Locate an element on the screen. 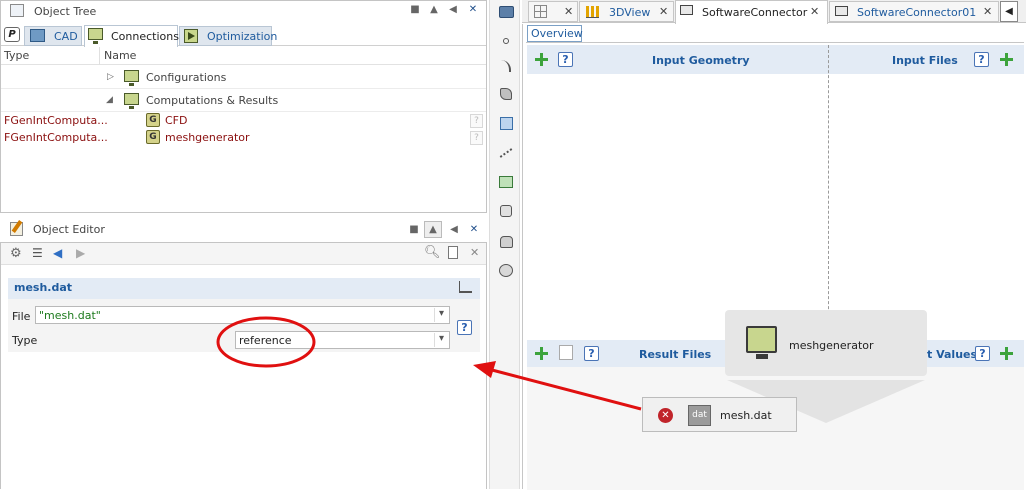 This screenshot has width=1026, height=490. annotation-overlay is located at coordinates (429, 363).